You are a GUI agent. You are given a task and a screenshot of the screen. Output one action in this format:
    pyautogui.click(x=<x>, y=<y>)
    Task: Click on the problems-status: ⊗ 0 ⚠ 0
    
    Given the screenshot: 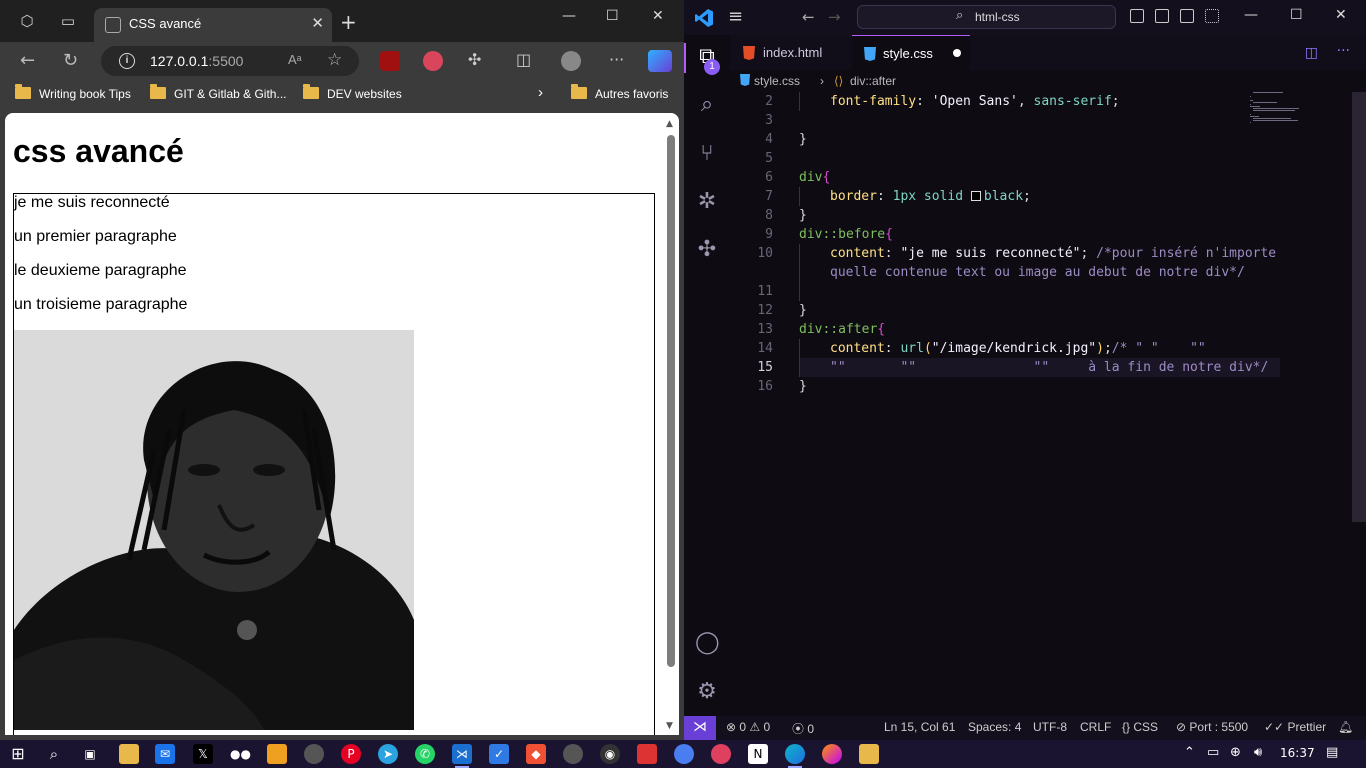 What is the action you would take?
    pyautogui.click(x=748, y=727)
    